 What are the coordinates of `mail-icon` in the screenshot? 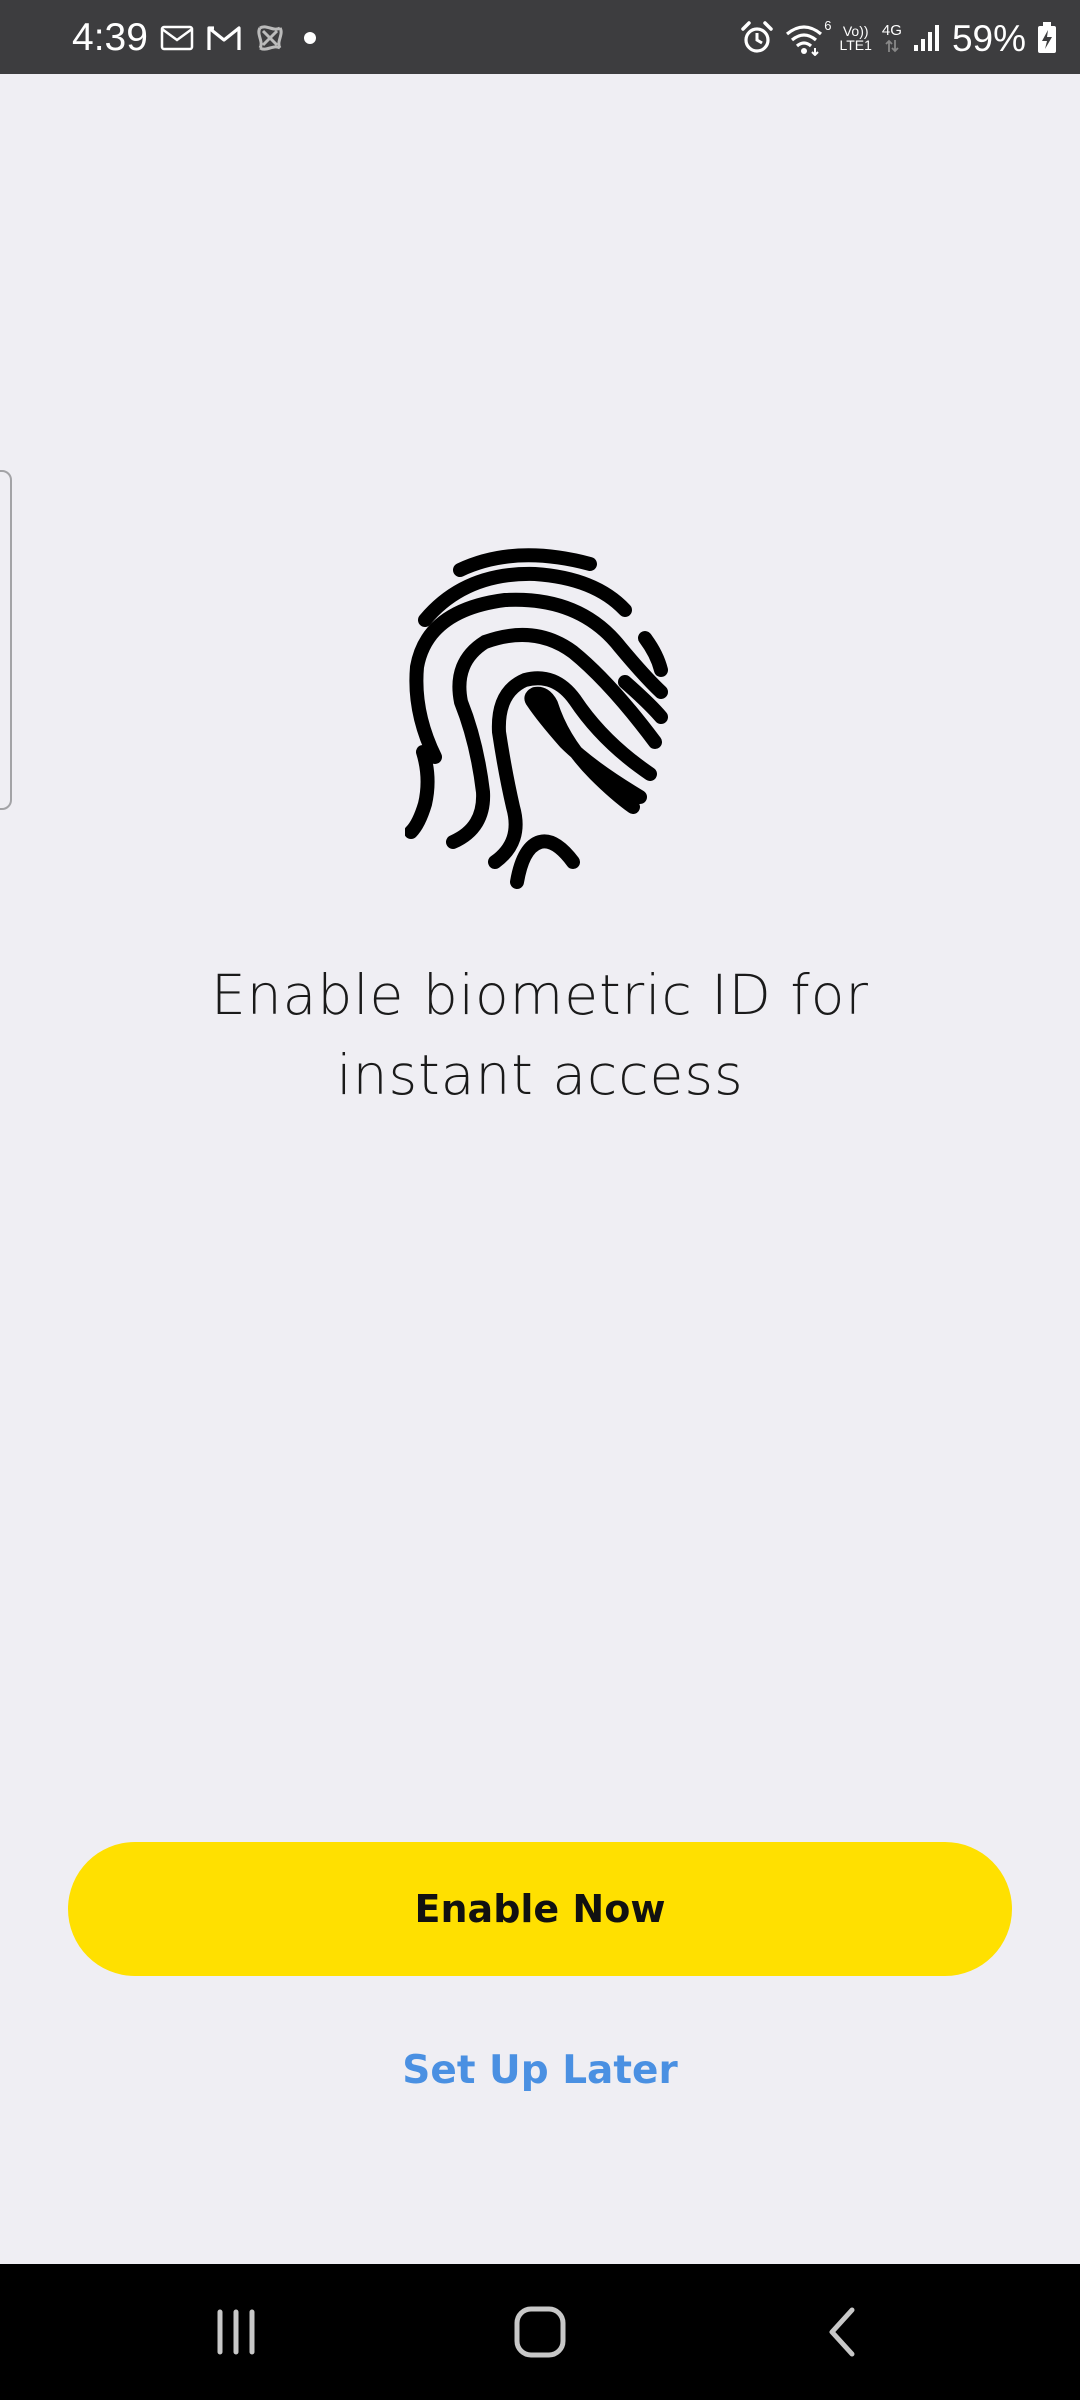 It's located at (177, 38).